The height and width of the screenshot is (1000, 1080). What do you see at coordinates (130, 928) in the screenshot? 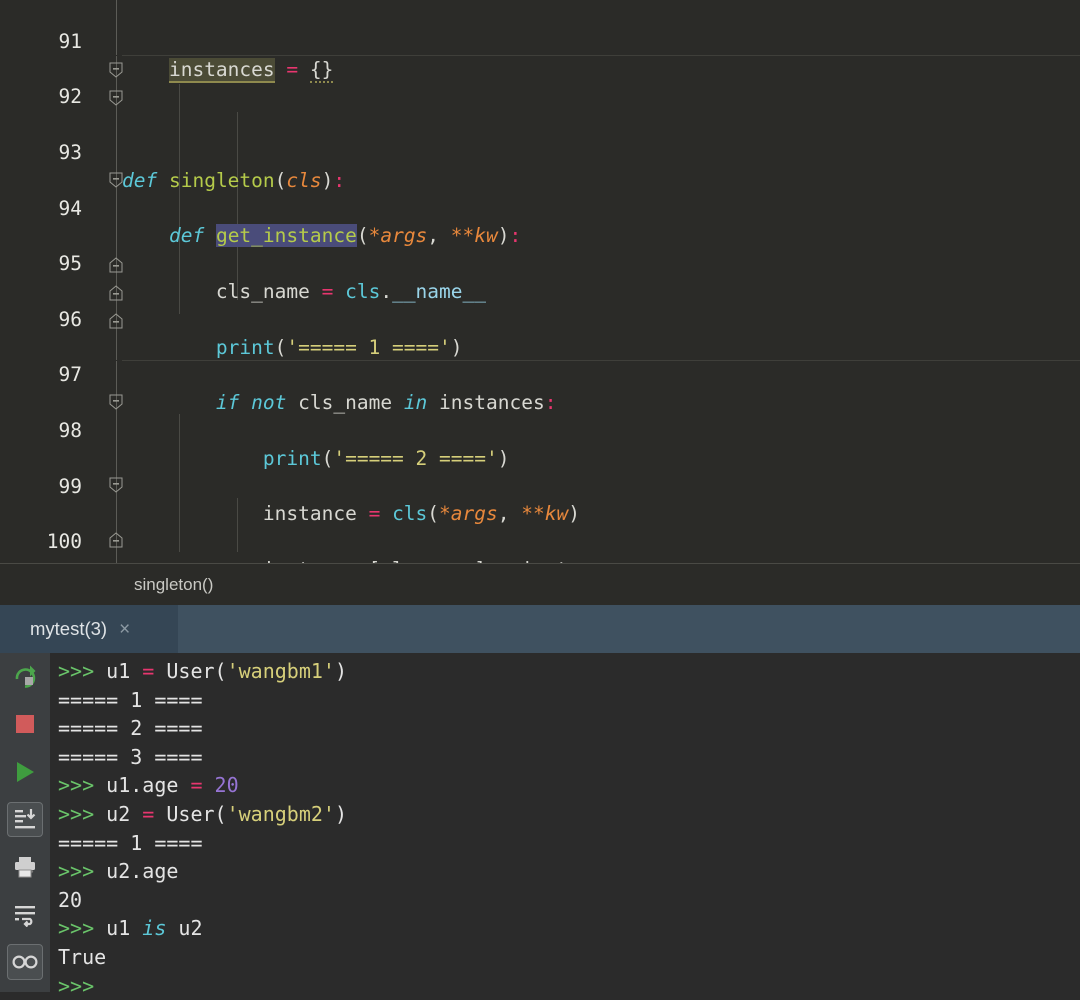
I see `console-line: >>> u1 is u2` at bounding box center [130, 928].